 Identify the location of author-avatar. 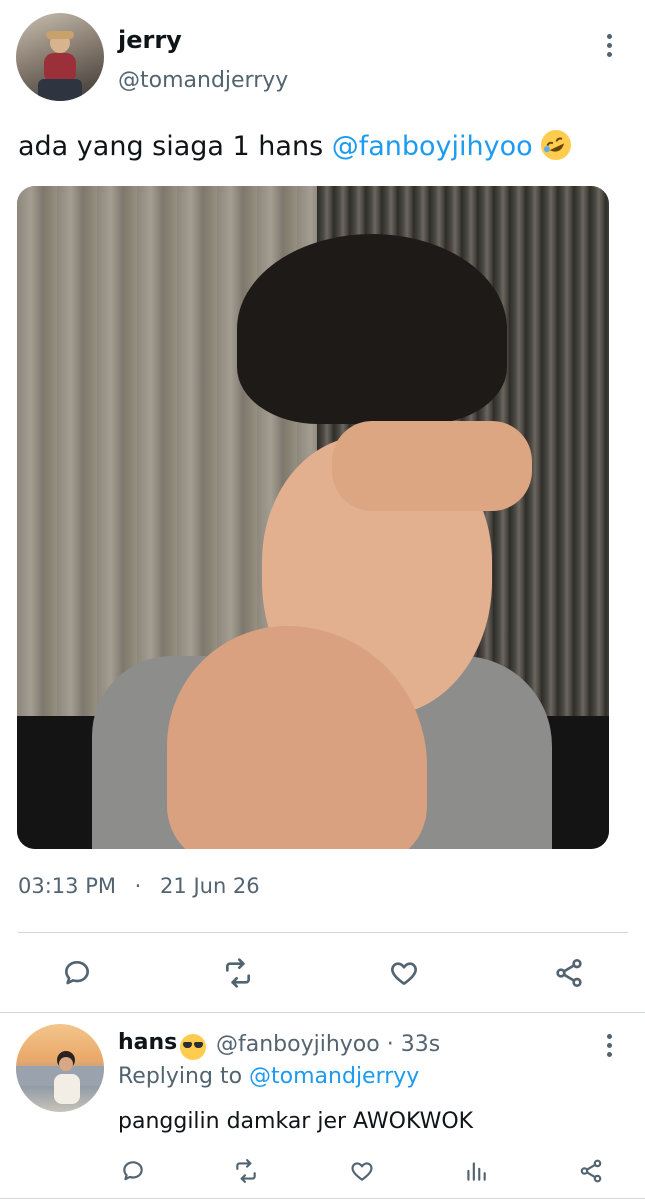
(60, 57).